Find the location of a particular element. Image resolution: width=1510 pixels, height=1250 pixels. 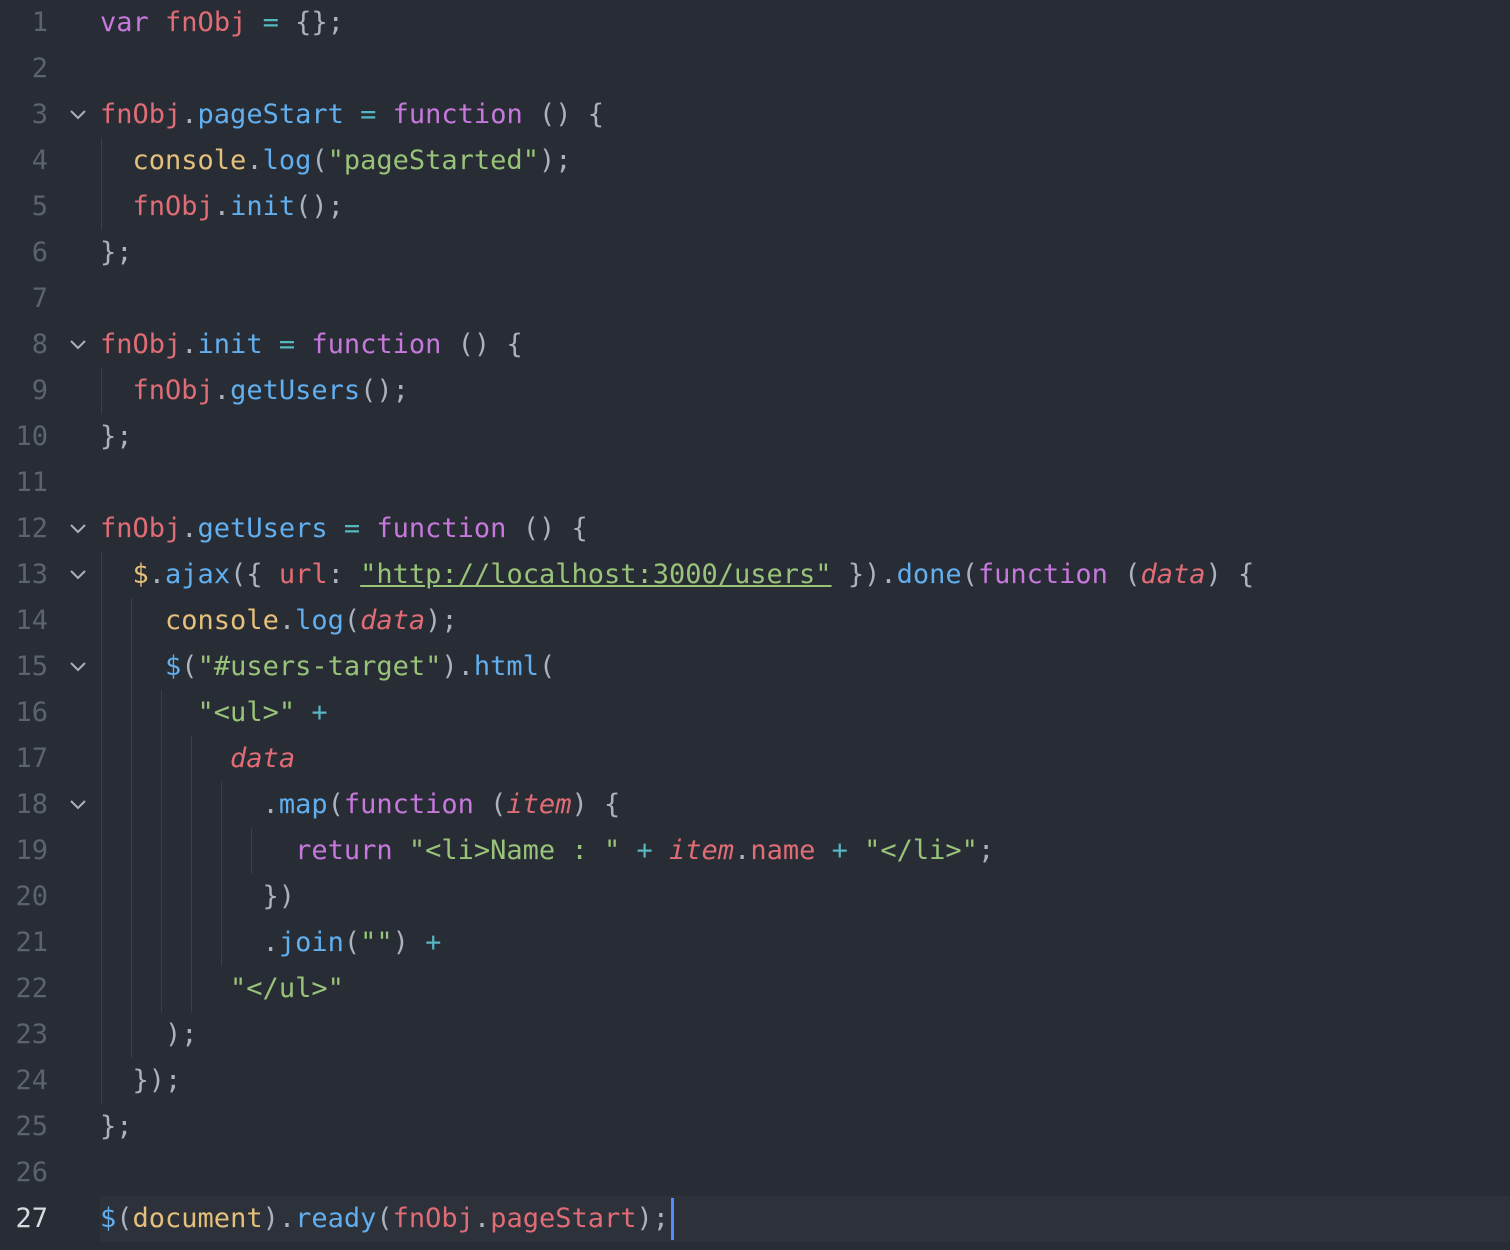

code-text: .map(function (item) { is located at coordinates (360, 805).